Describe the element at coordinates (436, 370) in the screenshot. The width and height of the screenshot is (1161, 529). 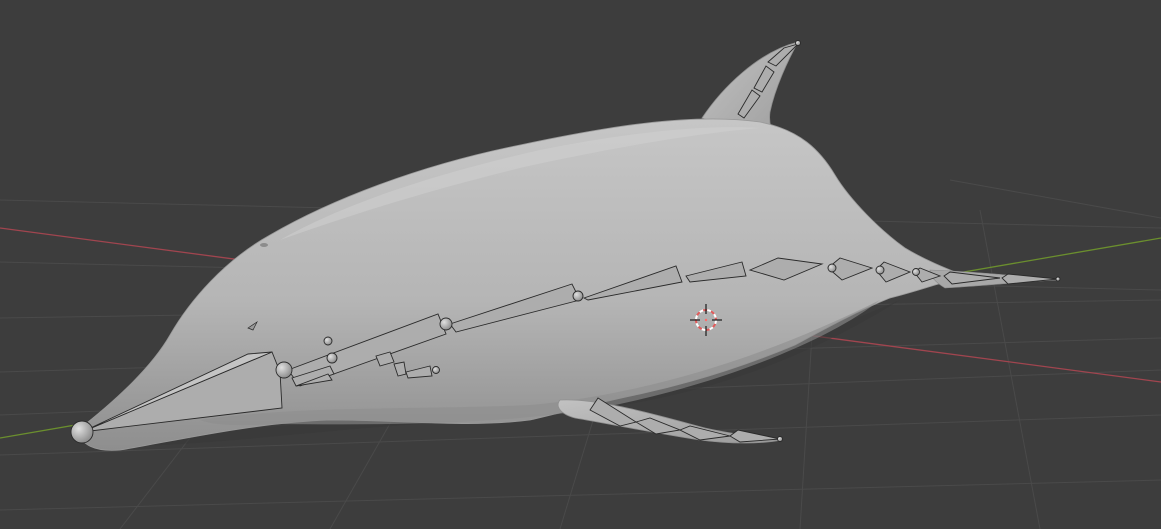
I see `joint-pectoral-left` at that location.